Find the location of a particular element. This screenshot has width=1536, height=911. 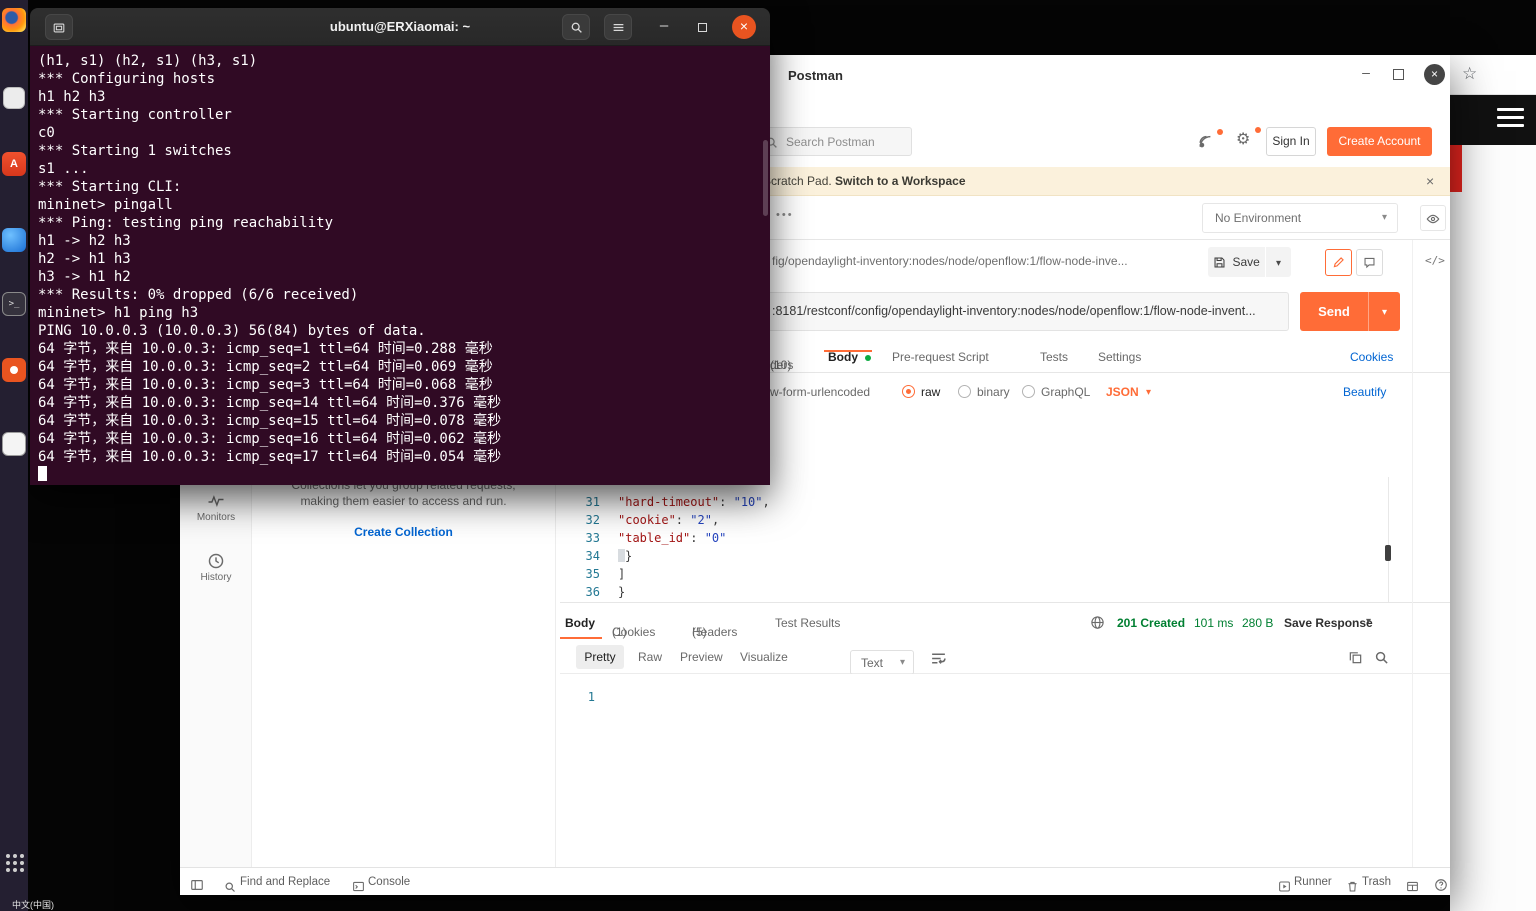

tab-tests: Tests is located at coordinates (1054, 357).